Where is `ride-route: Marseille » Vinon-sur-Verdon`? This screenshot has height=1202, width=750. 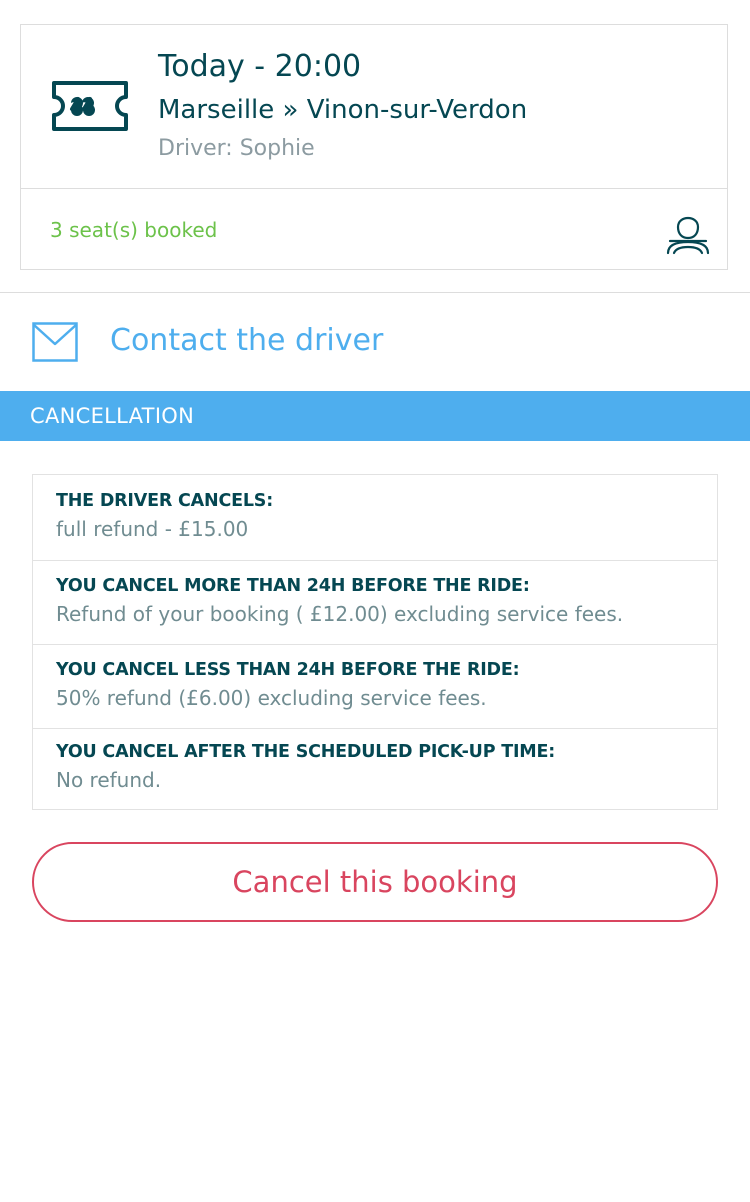 ride-route: Marseille » Vinon-sur-Verdon is located at coordinates (343, 110).